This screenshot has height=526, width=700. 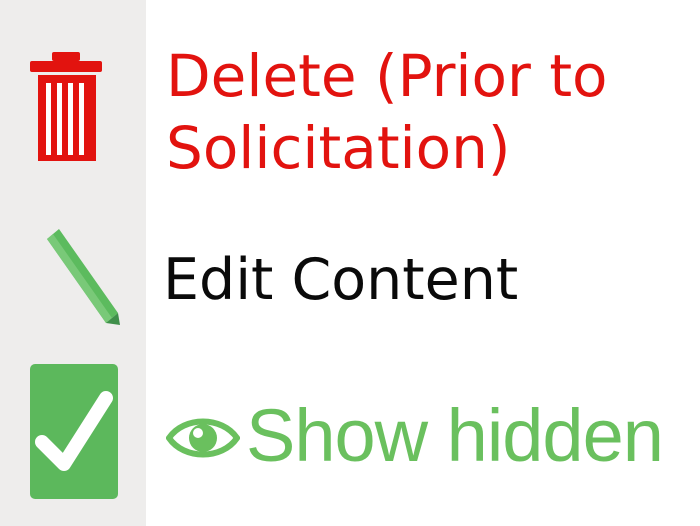 What do you see at coordinates (74, 431) in the screenshot?
I see `checkbox-checked-icon` at bounding box center [74, 431].